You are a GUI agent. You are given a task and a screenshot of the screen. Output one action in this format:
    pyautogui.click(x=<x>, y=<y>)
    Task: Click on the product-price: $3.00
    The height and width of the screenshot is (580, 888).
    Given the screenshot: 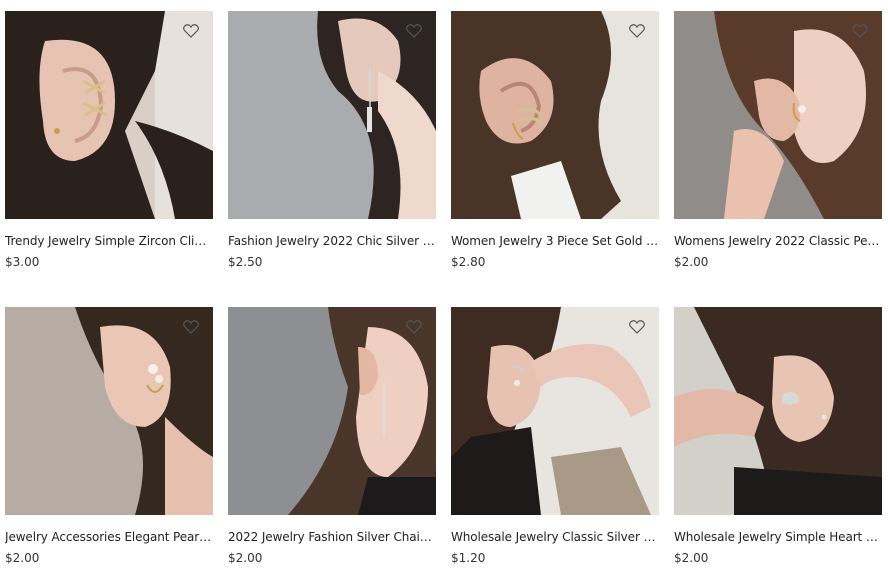 What is the action you would take?
    pyautogui.click(x=22, y=262)
    